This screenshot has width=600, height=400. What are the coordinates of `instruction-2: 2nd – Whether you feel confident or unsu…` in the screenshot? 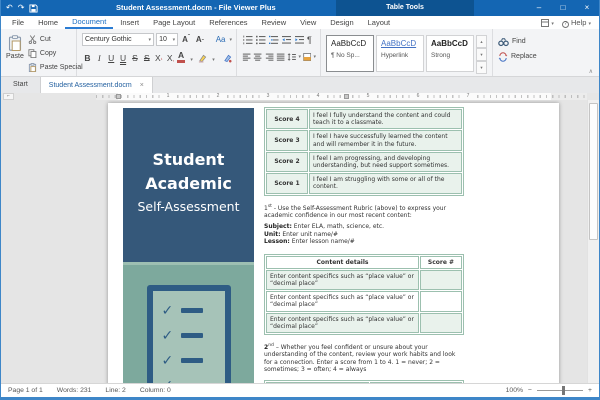 It's located at (363, 358).